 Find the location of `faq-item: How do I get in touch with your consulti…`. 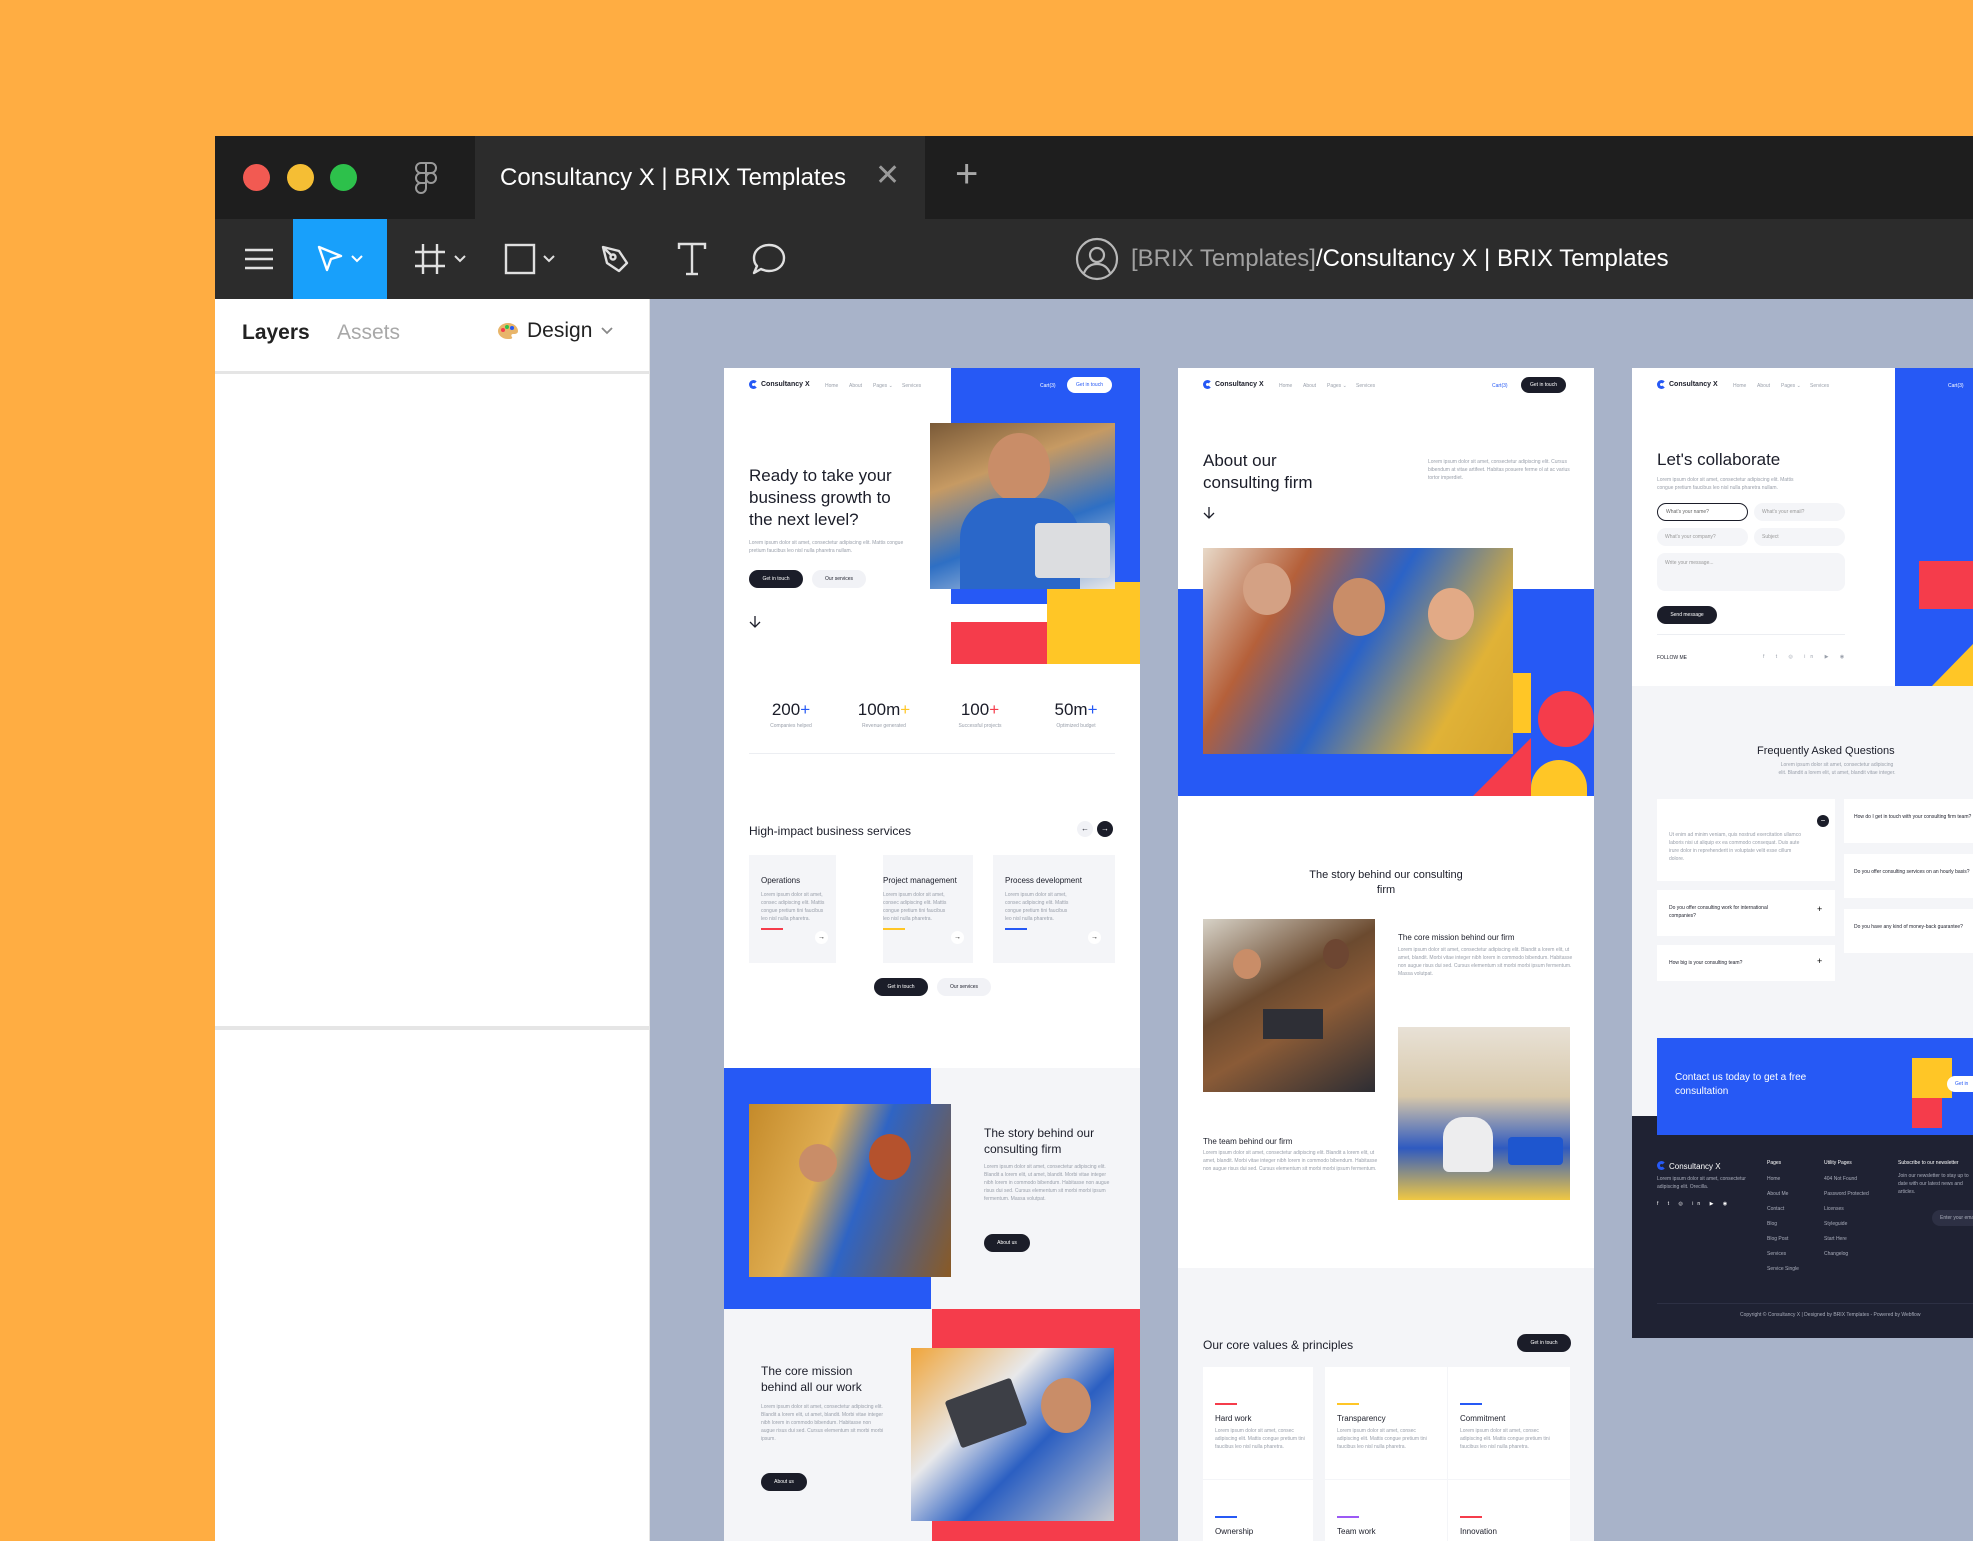

faq-item: How do I get in touch with your consulti… is located at coordinates (1908, 821).